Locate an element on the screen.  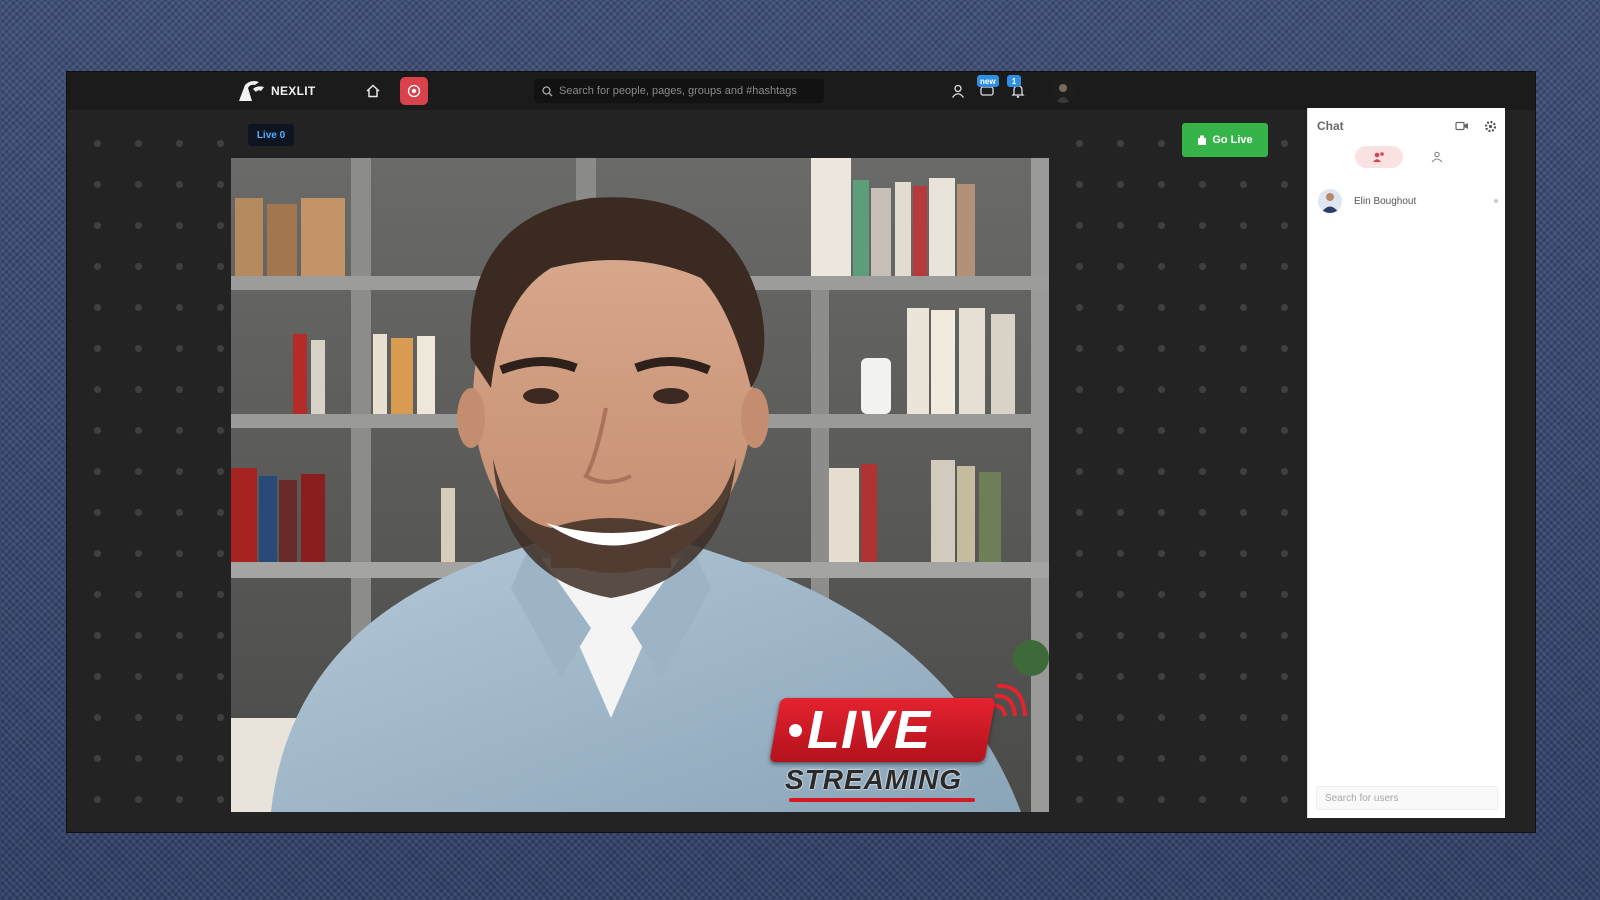
logo-text: NEXLIT is located at coordinates (293, 91).